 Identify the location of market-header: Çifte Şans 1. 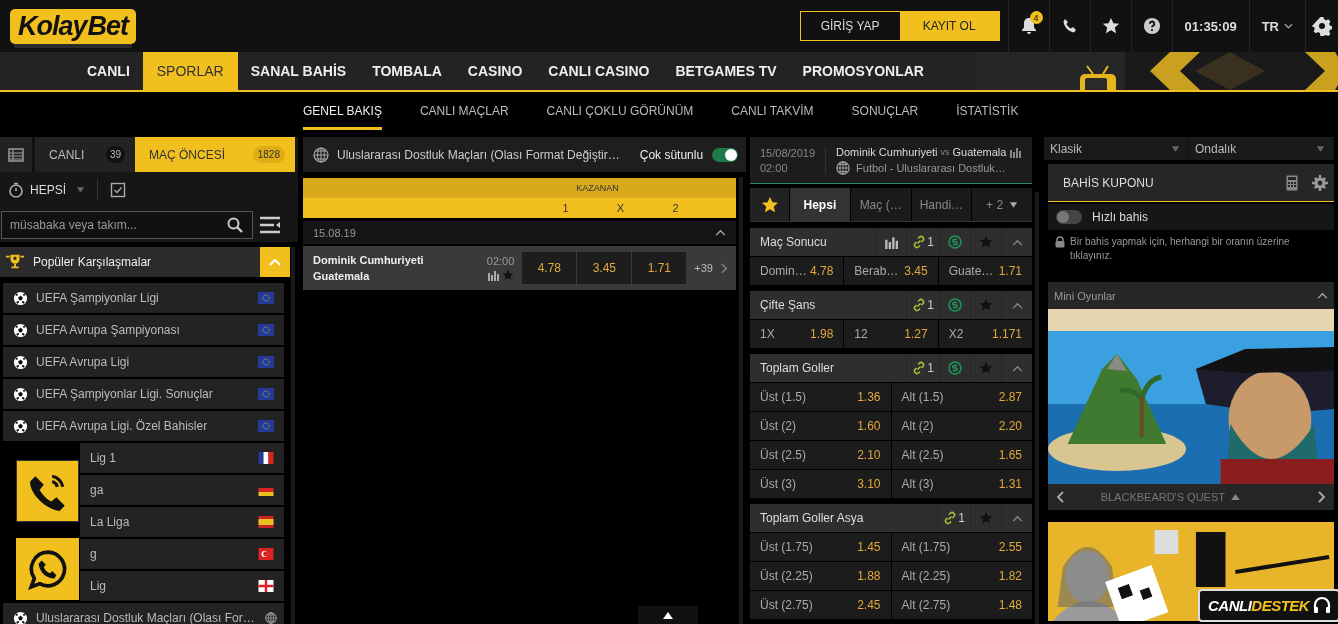
(891, 305).